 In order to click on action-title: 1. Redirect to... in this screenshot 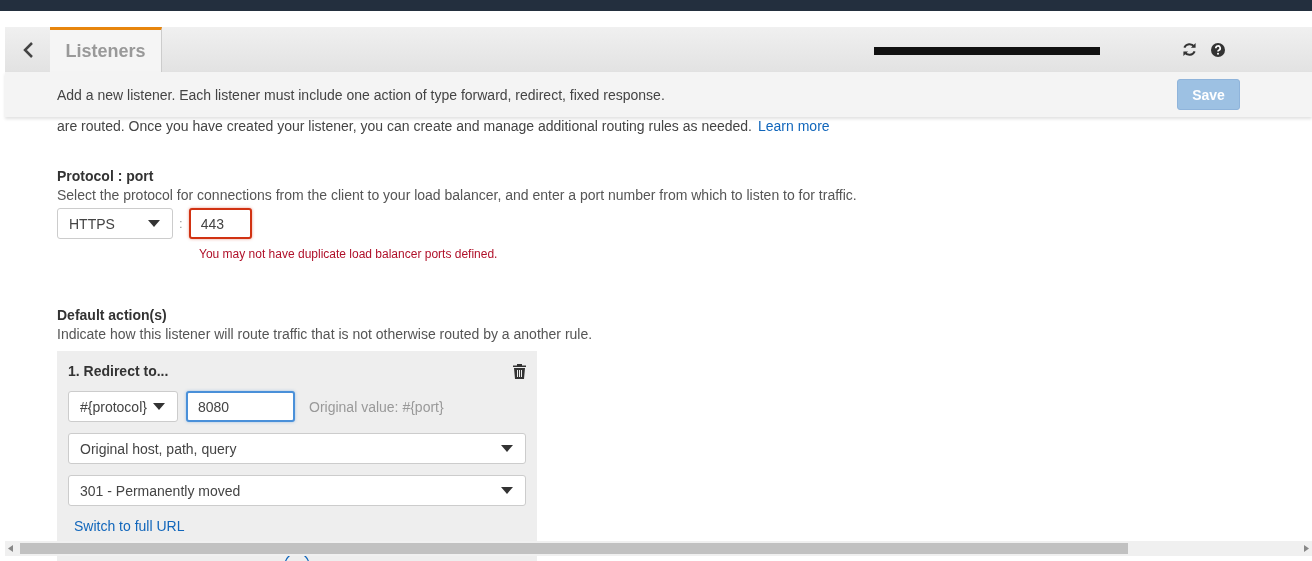, I will do `click(118, 371)`.